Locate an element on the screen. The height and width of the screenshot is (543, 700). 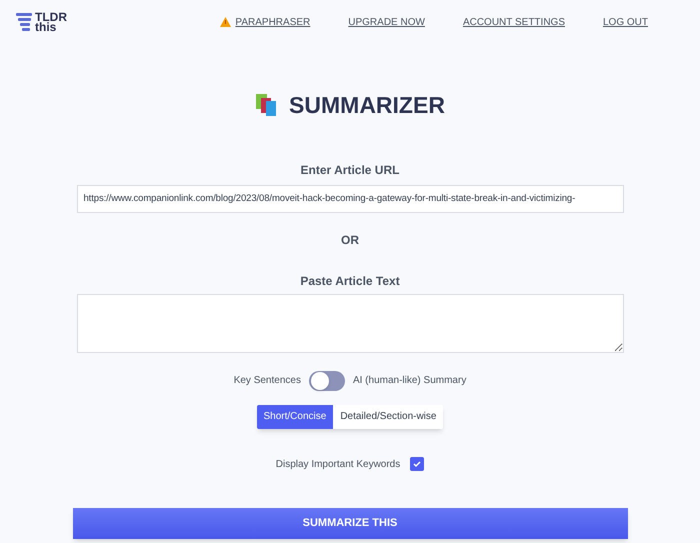
logo-text: TLDR this is located at coordinates (51, 22).